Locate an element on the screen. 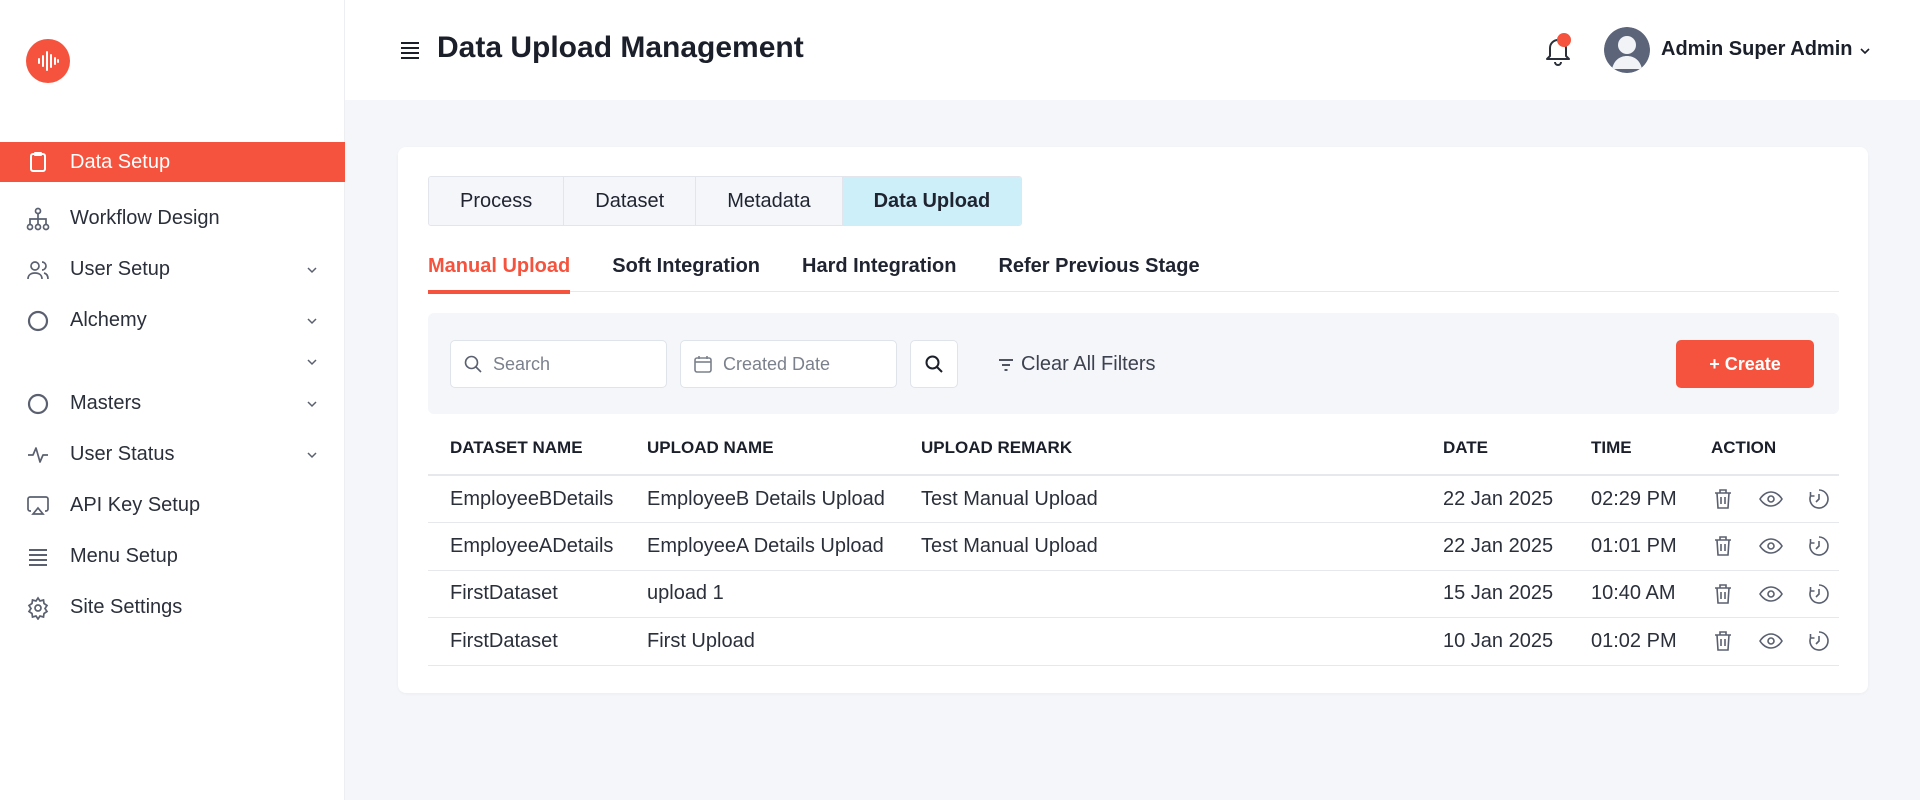 This screenshot has width=1920, height=800. top-header: Data Upload Management Admin Super Admin is located at coordinates (1132, 50).